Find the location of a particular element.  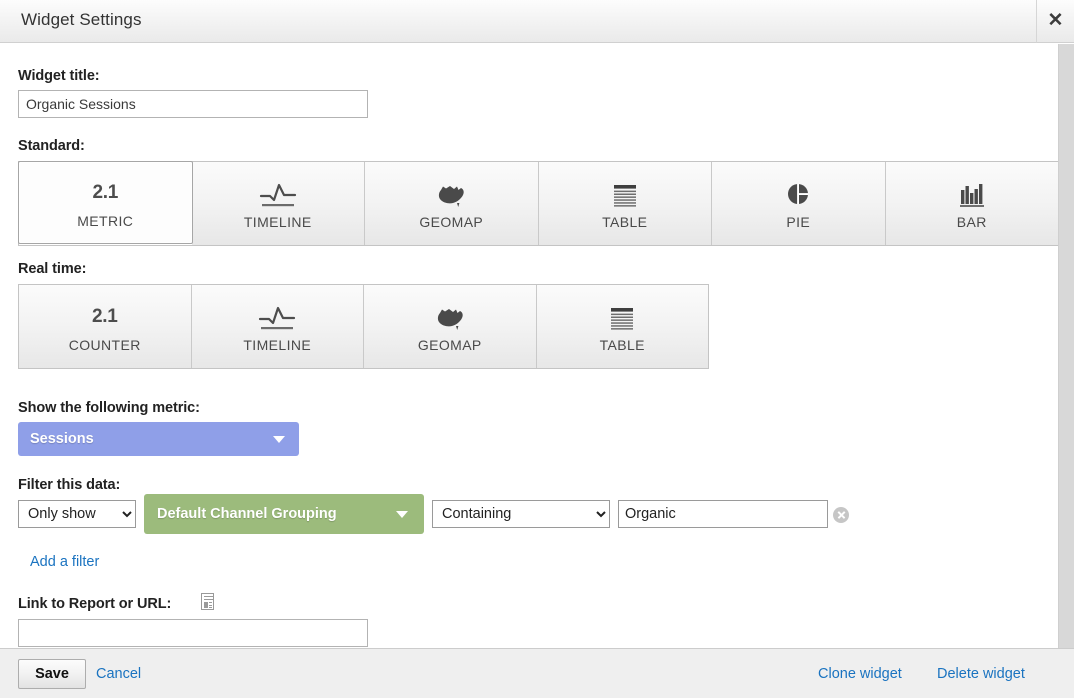

add-filter-link: Add a filter is located at coordinates (64, 562).